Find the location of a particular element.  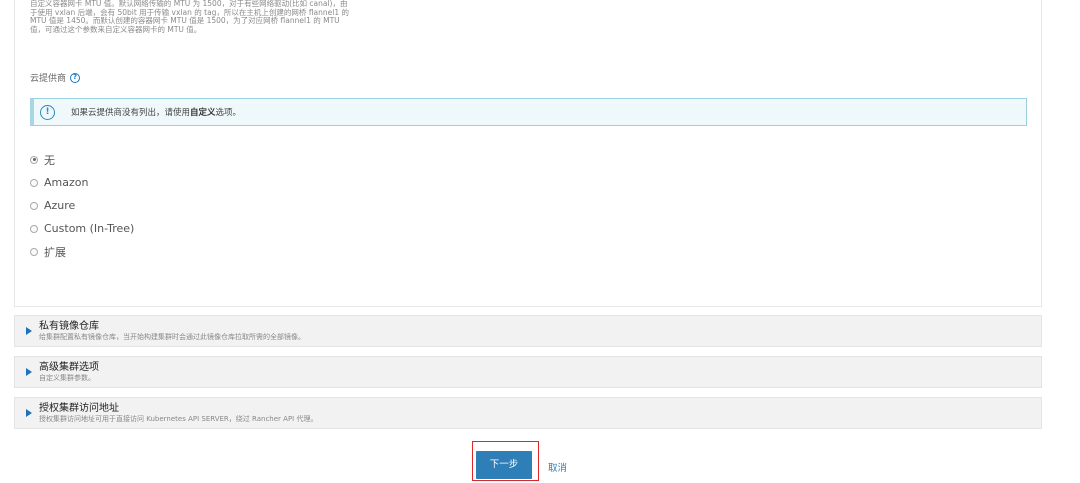

radio-button-checked is located at coordinates (34, 159).